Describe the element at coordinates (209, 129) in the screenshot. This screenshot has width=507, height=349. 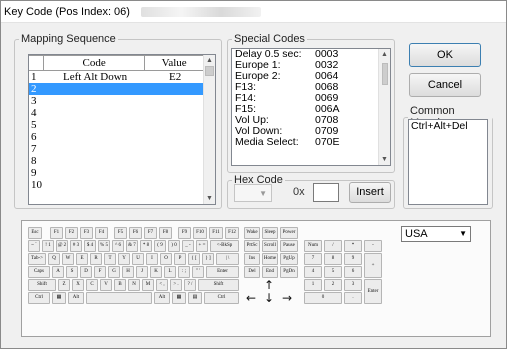
I see `mapping-scrollbar: ▲ ▼` at that location.